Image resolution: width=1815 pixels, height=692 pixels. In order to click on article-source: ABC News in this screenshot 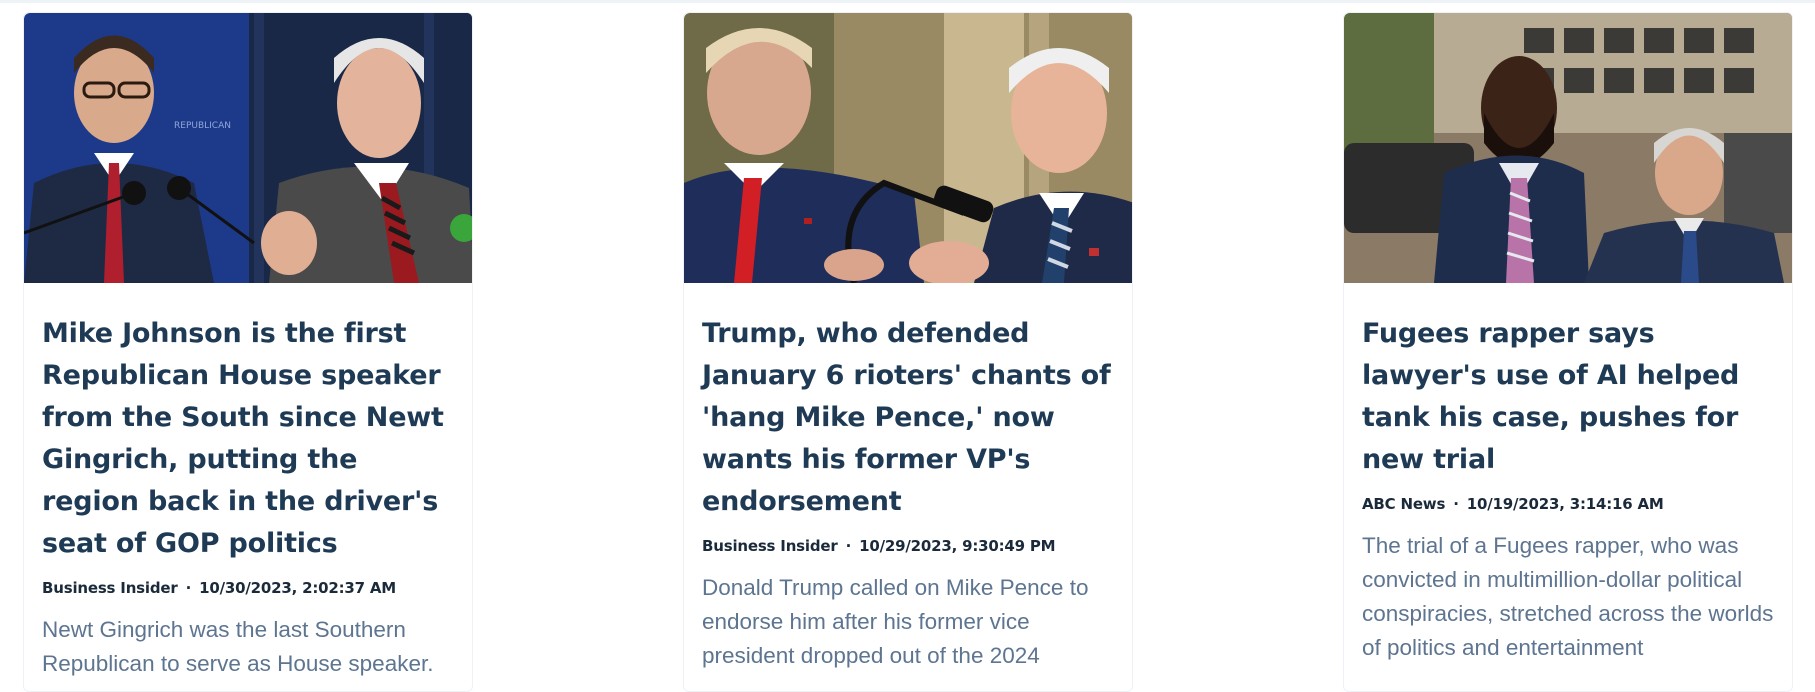, I will do `click(1404, 504)`.